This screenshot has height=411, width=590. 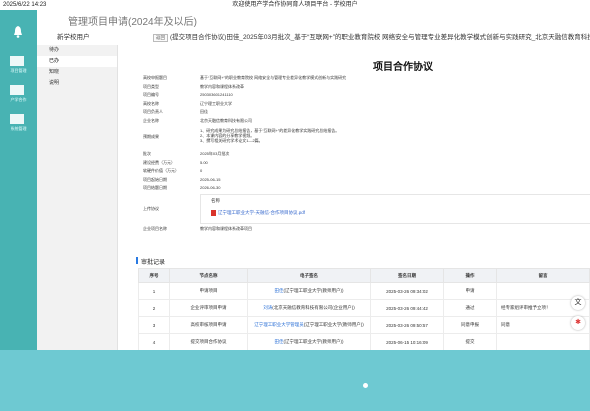 I want to click on agreement-file-link: 辽宁理工职业大学-天融信-合作项目协议.pdf, so click(x=258, y=212).